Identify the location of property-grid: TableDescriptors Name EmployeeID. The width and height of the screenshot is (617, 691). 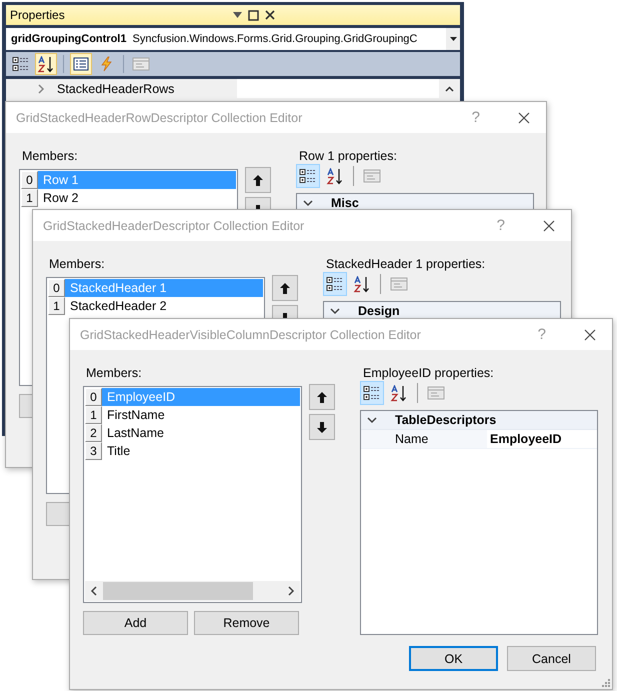
(479, 522).